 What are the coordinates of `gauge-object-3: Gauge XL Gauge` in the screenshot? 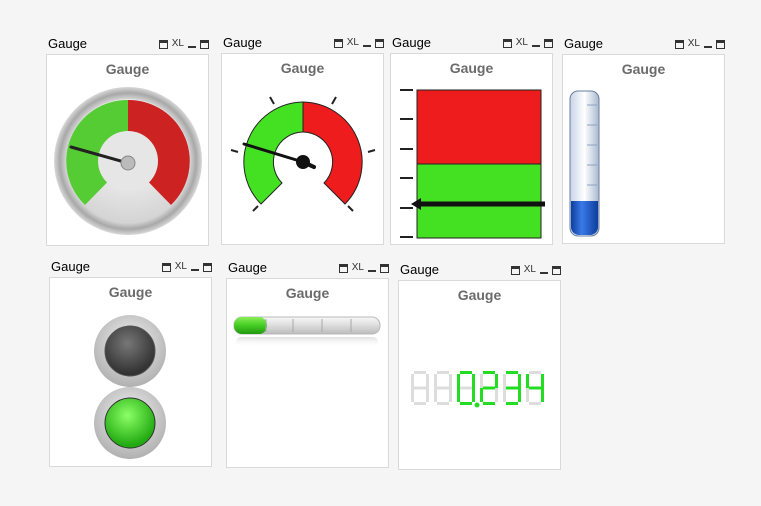 It's located at (471, 140).